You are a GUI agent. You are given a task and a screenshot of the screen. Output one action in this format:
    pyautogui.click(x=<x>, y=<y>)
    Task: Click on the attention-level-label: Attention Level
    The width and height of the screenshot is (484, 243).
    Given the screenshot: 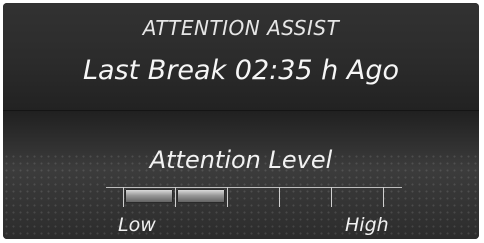 What is the action you would take?
    pyautogui.click(x=241, y=160)
    